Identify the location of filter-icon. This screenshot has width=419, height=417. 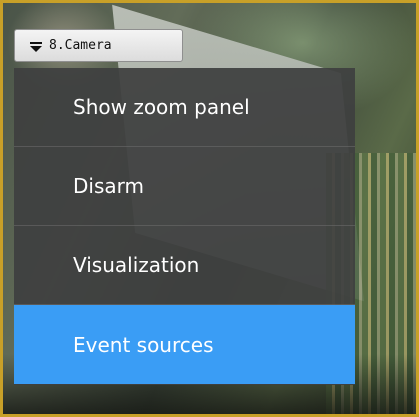
(36, 46).